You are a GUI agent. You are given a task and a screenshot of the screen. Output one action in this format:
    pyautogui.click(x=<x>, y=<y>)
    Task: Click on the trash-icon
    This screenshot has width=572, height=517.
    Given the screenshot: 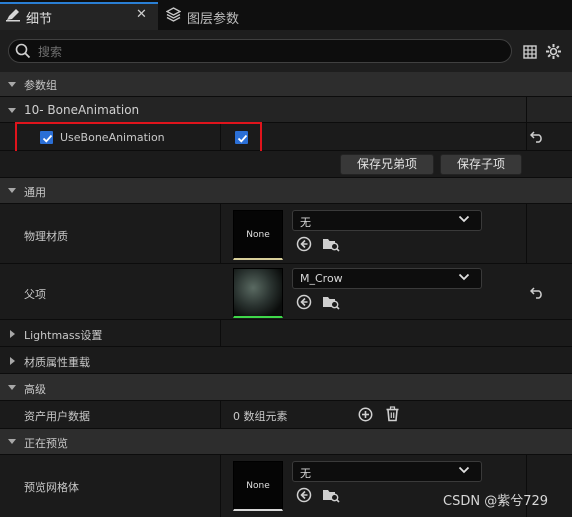 What is the action you would take?
    pyautogui.click(x=392, y=415)
    